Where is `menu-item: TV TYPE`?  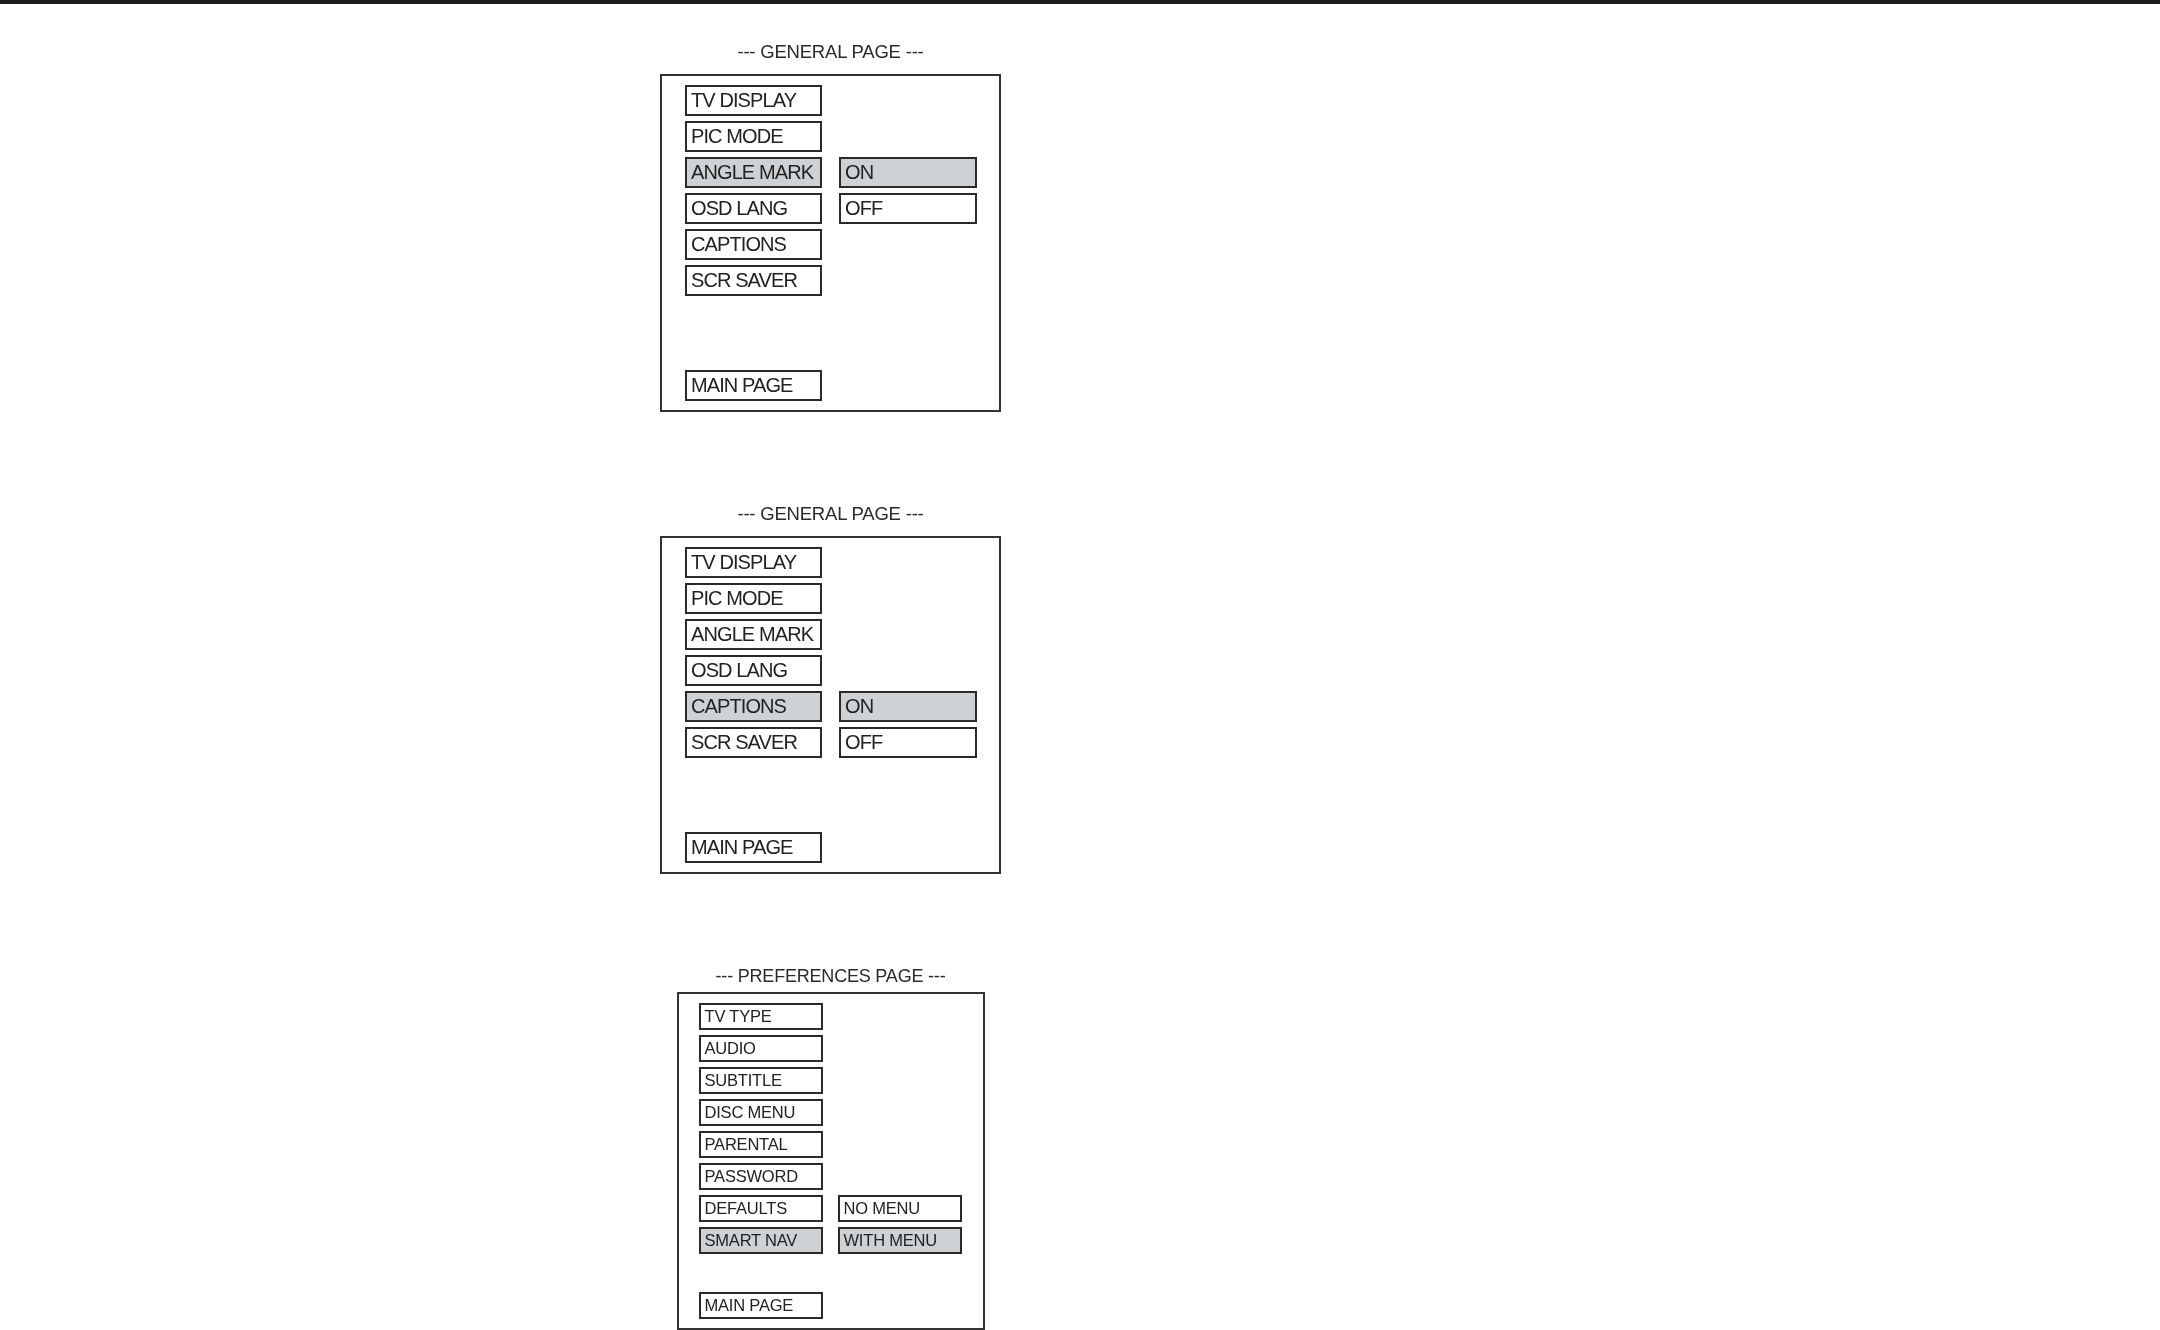
menu-item: TV TYPE is located at coordinates (760, 1016).